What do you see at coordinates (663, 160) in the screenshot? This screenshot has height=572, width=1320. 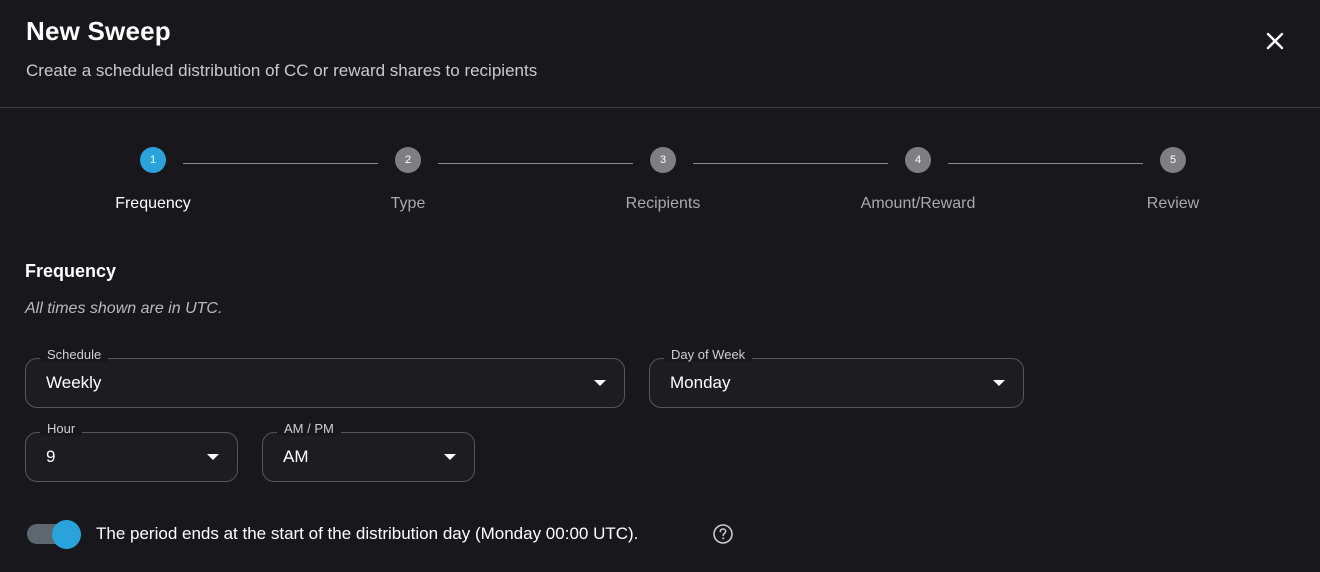 I see `step-number: 3` at bounding box center [663, 160].